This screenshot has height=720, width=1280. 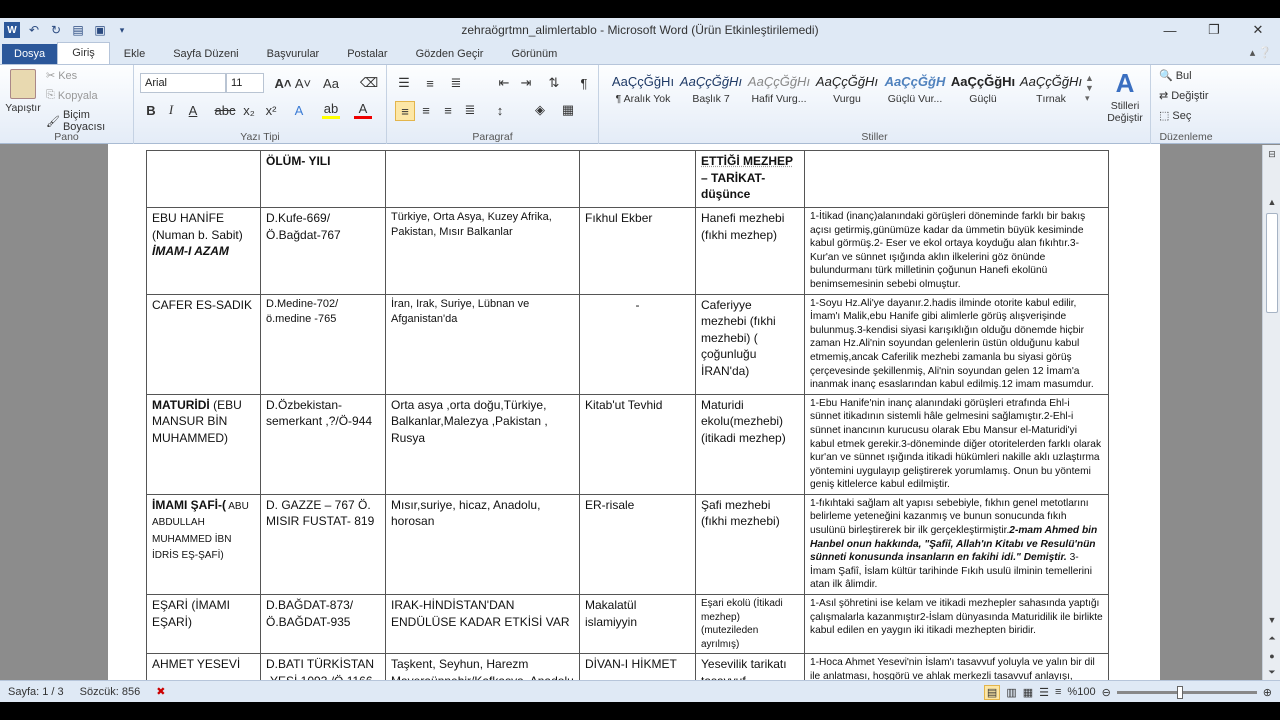 I want to click on style-quote: AaÇçĞğHı Tırnak, so click(x=1051, y=94).